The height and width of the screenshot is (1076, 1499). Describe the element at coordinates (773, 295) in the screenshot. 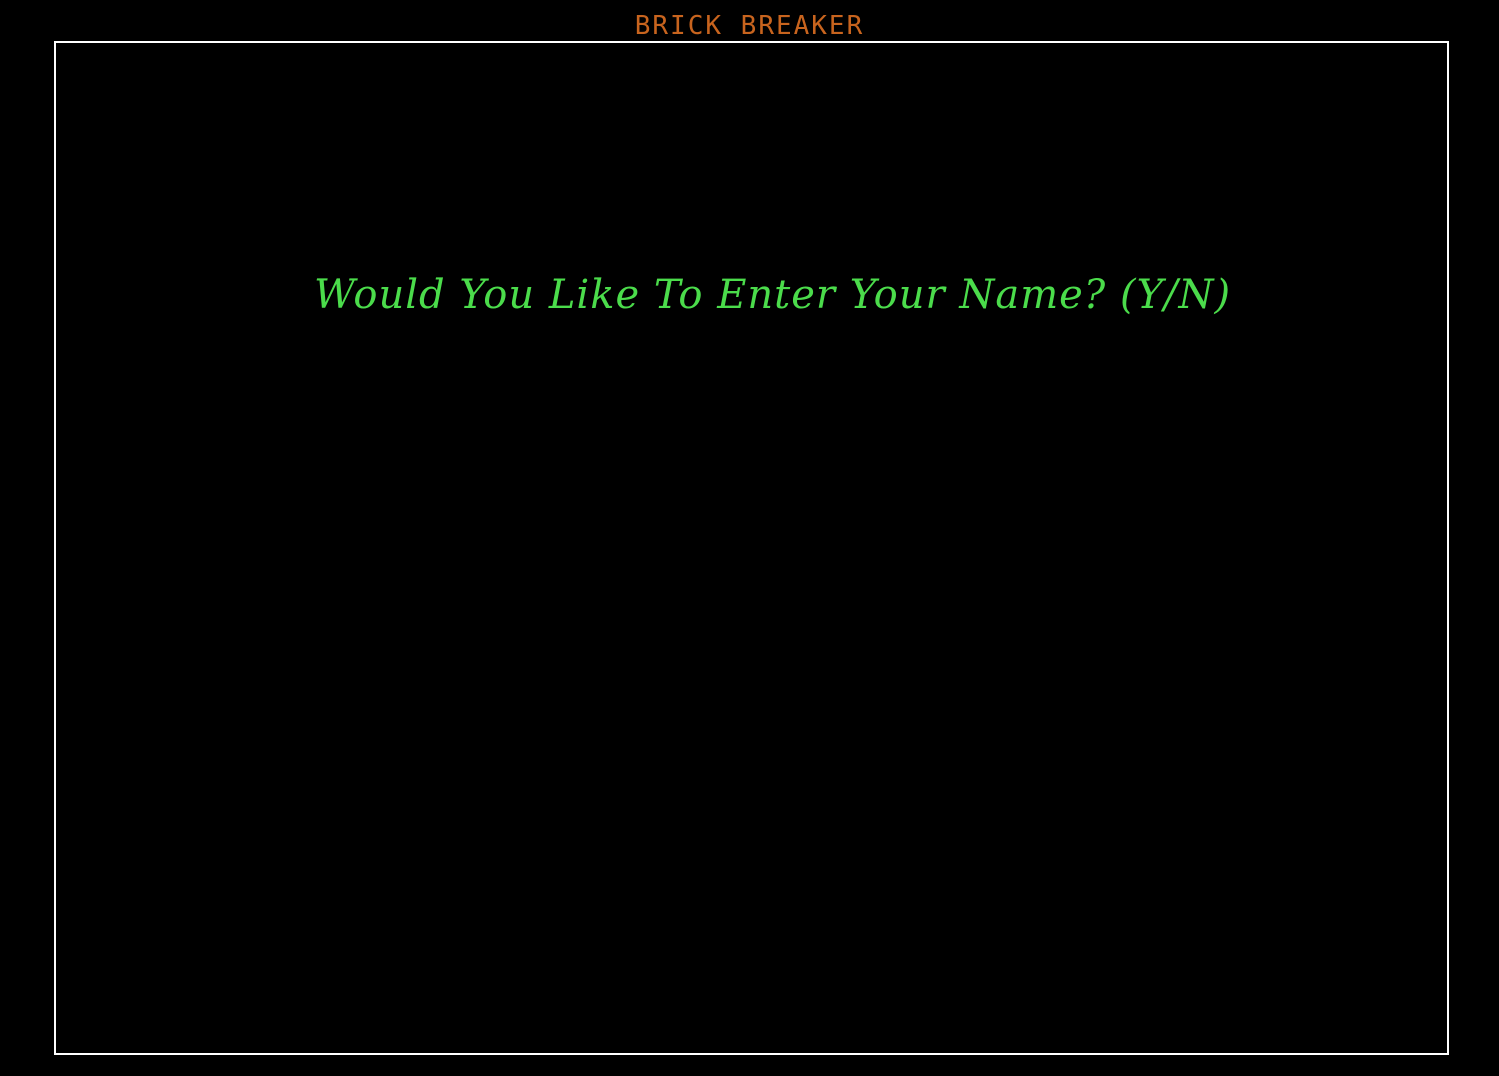

I see `name-entry-prompt: Would You Like To Enter Your Name? (Y/N)` at that location.